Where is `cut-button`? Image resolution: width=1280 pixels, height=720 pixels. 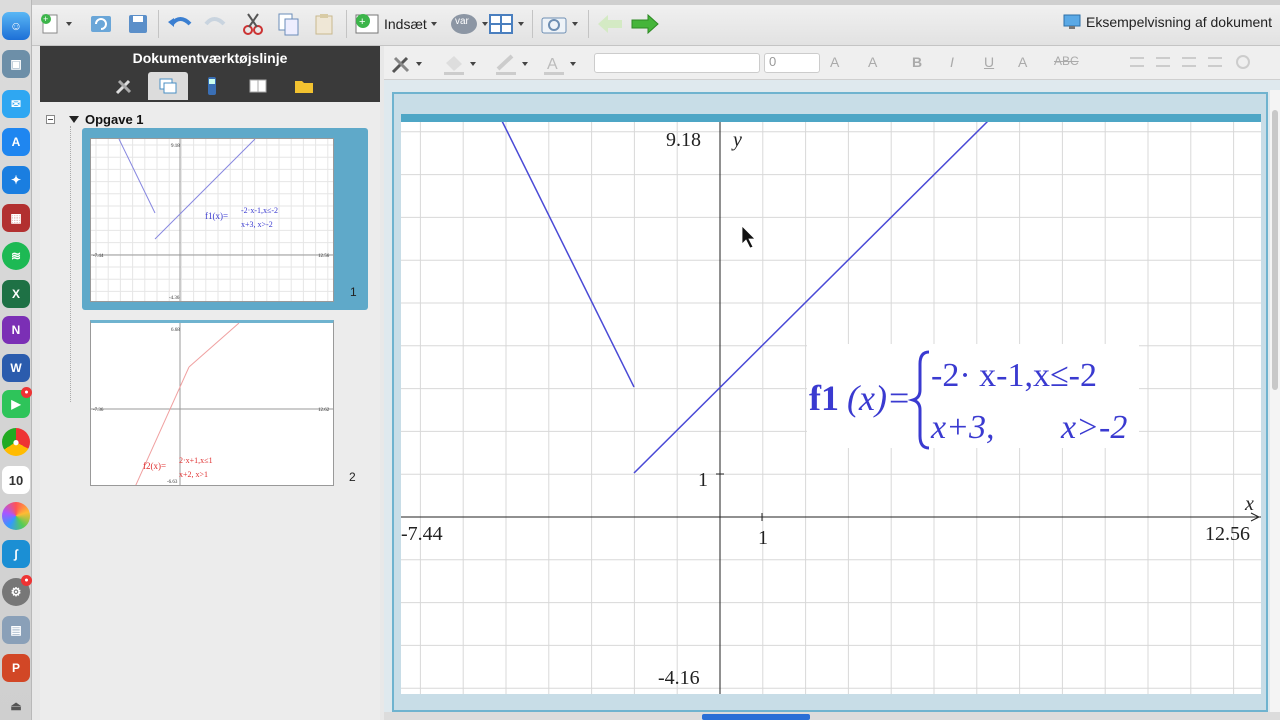 cut-button is located at coordinates (253, 24).